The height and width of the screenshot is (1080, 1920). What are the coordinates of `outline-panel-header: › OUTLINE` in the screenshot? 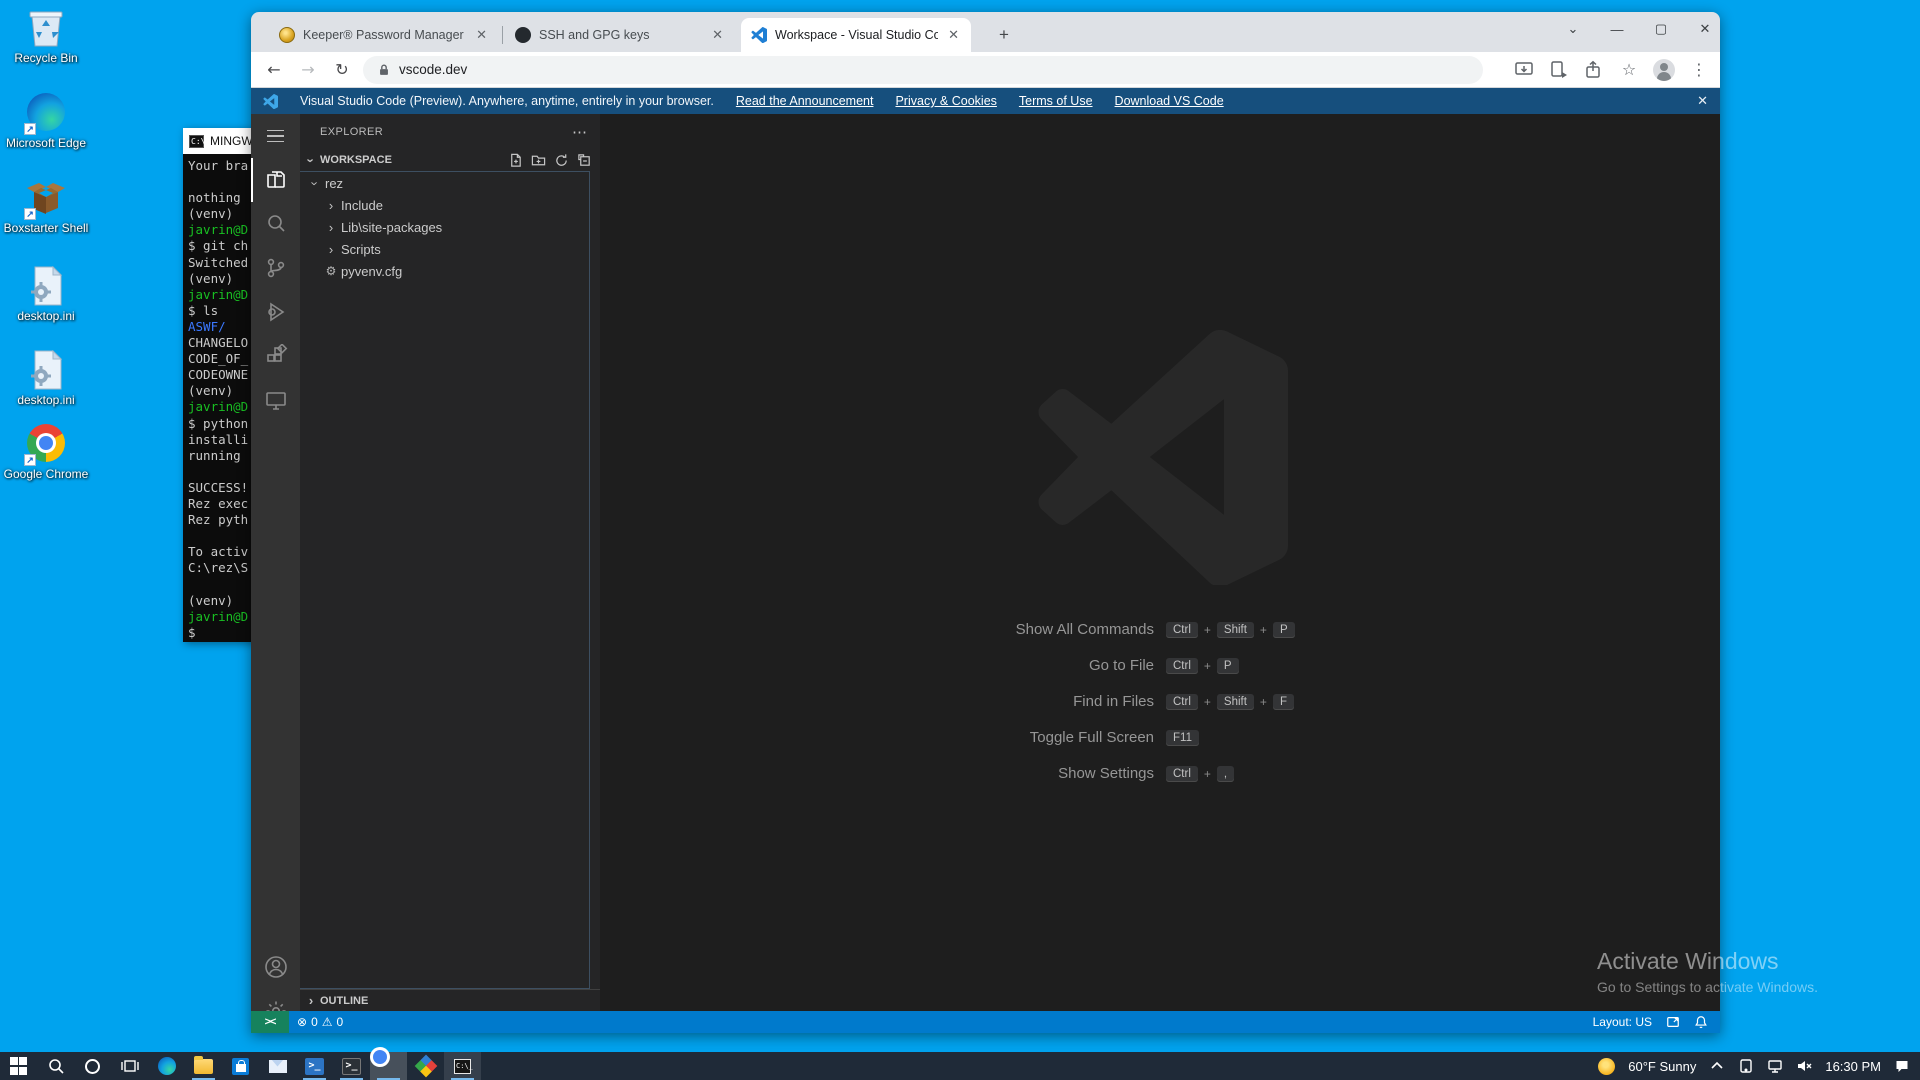 It's located at (450, 1000).